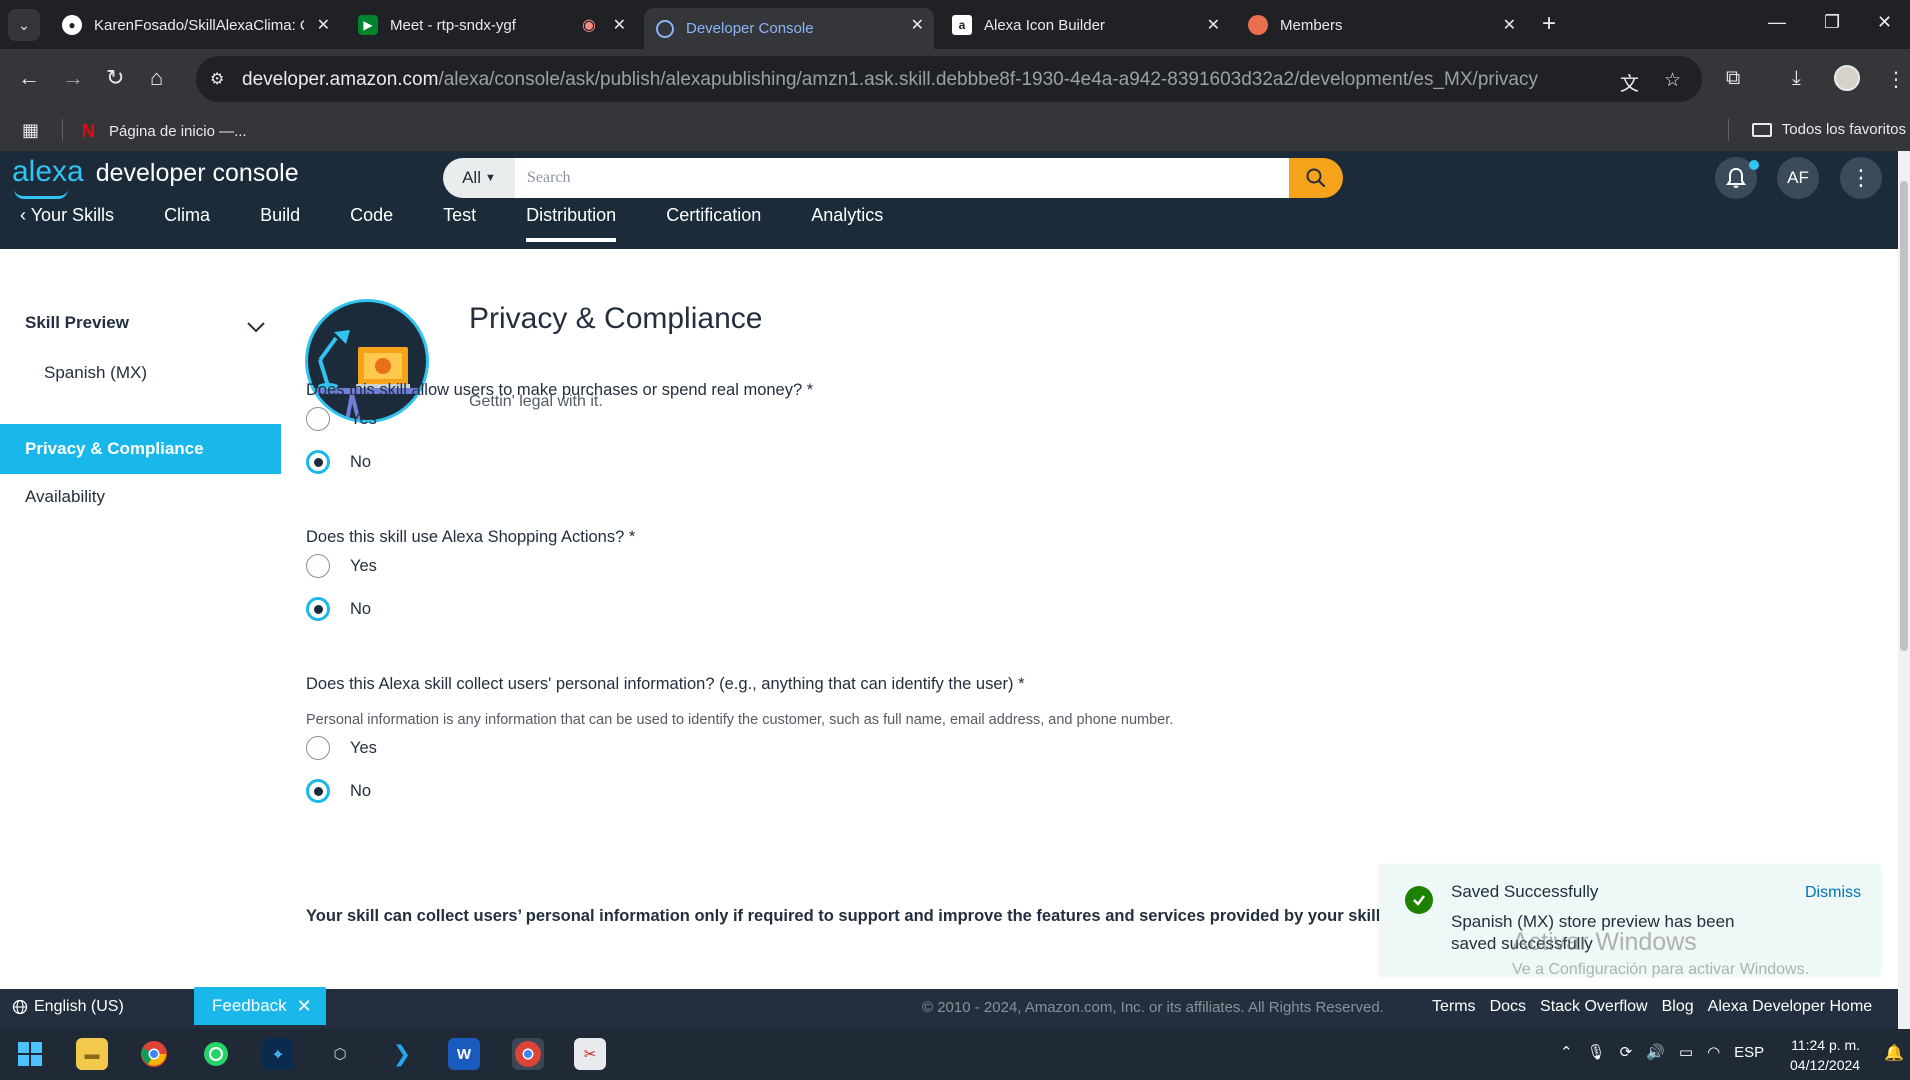 The width and height of the screenshot is (1910, 1080). What do you see at coordinates (402, 1054) in the screenshot?
I see `vscode-icon: ❯` at bounding box center [402, 1054].